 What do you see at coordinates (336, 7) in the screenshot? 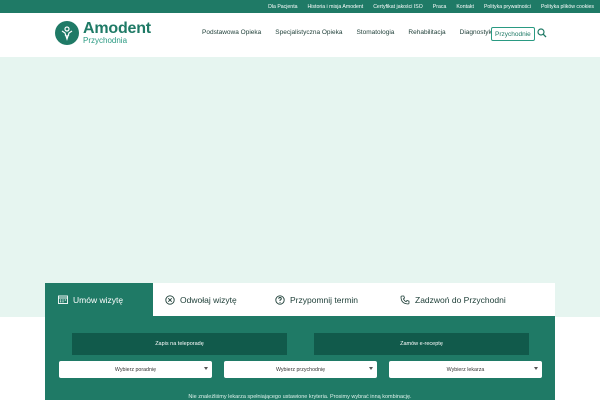
I see `topbar-link-historia: Historia i misja Amodent` at bounding box center [336, 7].